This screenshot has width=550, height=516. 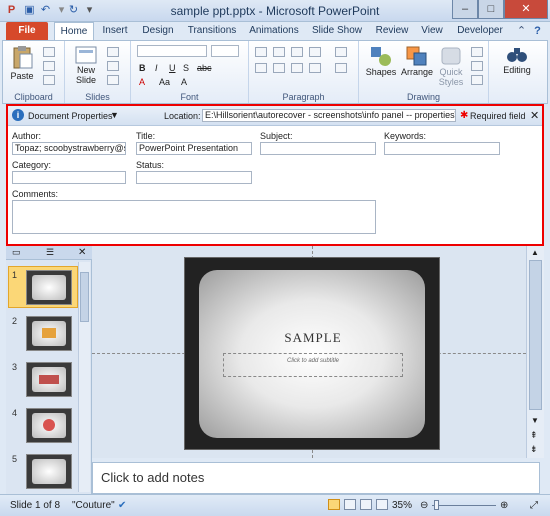 I want to click on new-slide-button: New Slide, so click(x=86, y=65).